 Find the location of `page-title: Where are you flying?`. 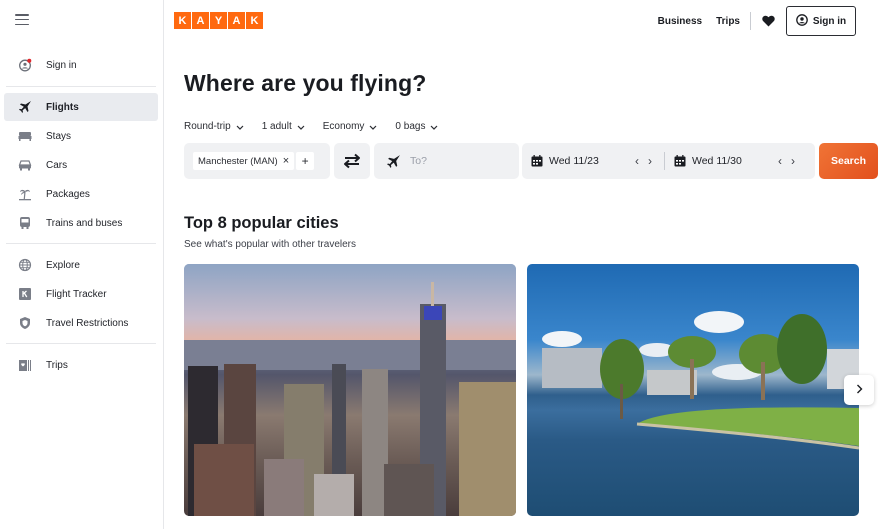

page-title: Where are you flying? is located at coordinates (305, 83).